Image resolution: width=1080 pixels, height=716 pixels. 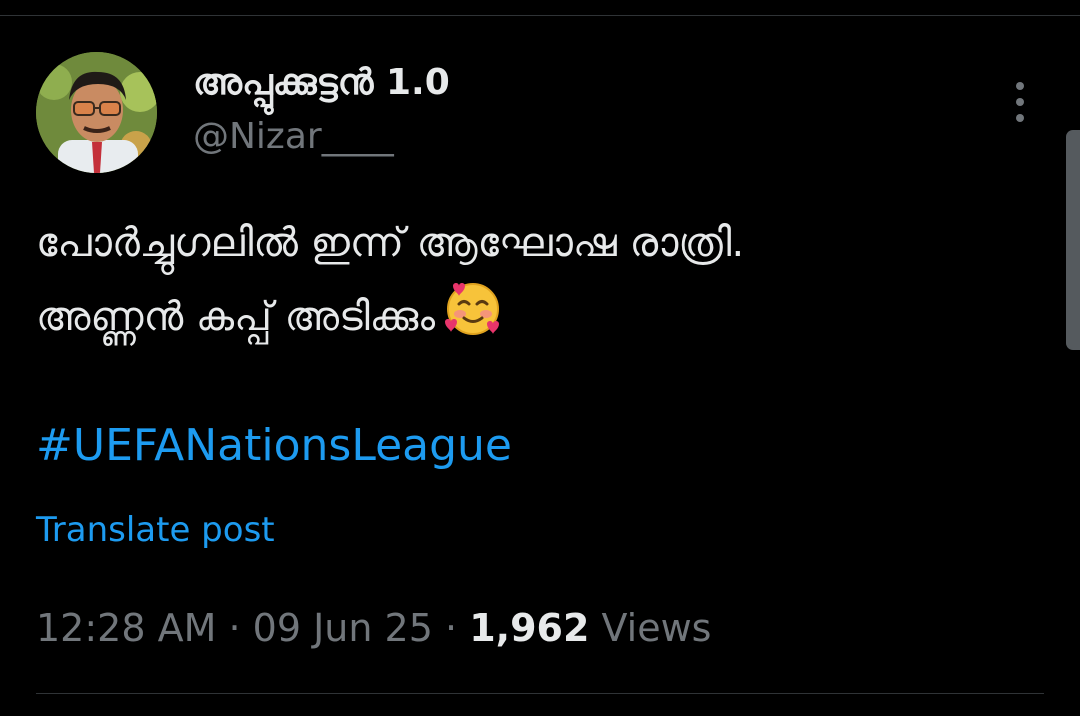 What do you see at coordinates (540, 693) in the screenshot?
I see `bottom-divider` at bounding box center [540, 693].